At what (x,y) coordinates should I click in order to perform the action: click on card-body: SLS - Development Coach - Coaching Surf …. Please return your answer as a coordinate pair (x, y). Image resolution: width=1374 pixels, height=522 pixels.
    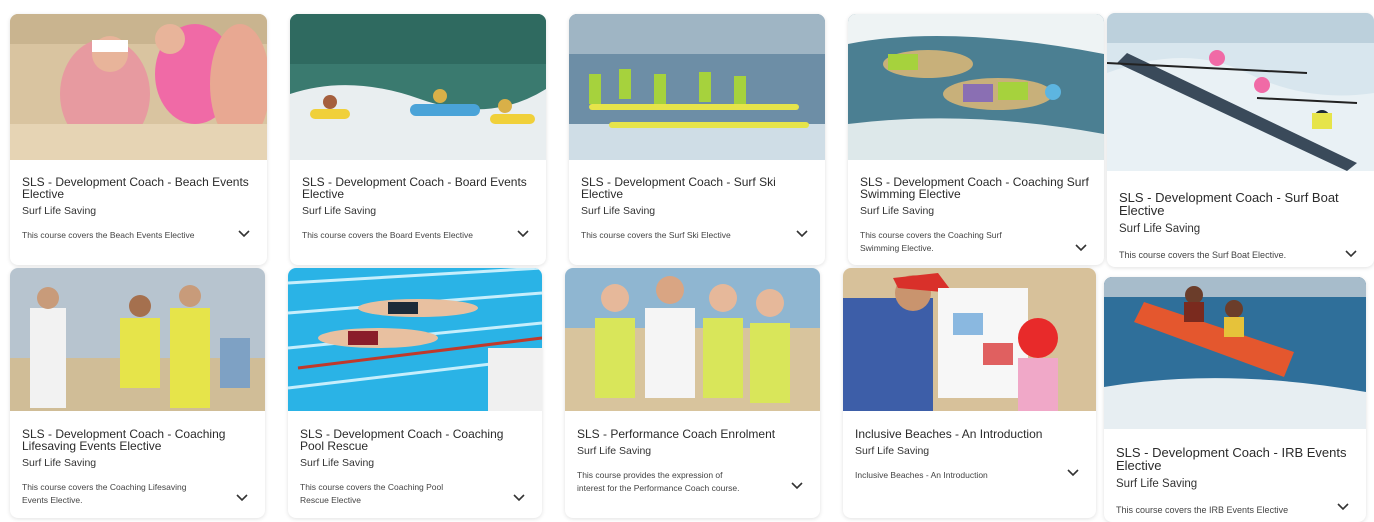
    Looking at the image, I should click on (976, 215).